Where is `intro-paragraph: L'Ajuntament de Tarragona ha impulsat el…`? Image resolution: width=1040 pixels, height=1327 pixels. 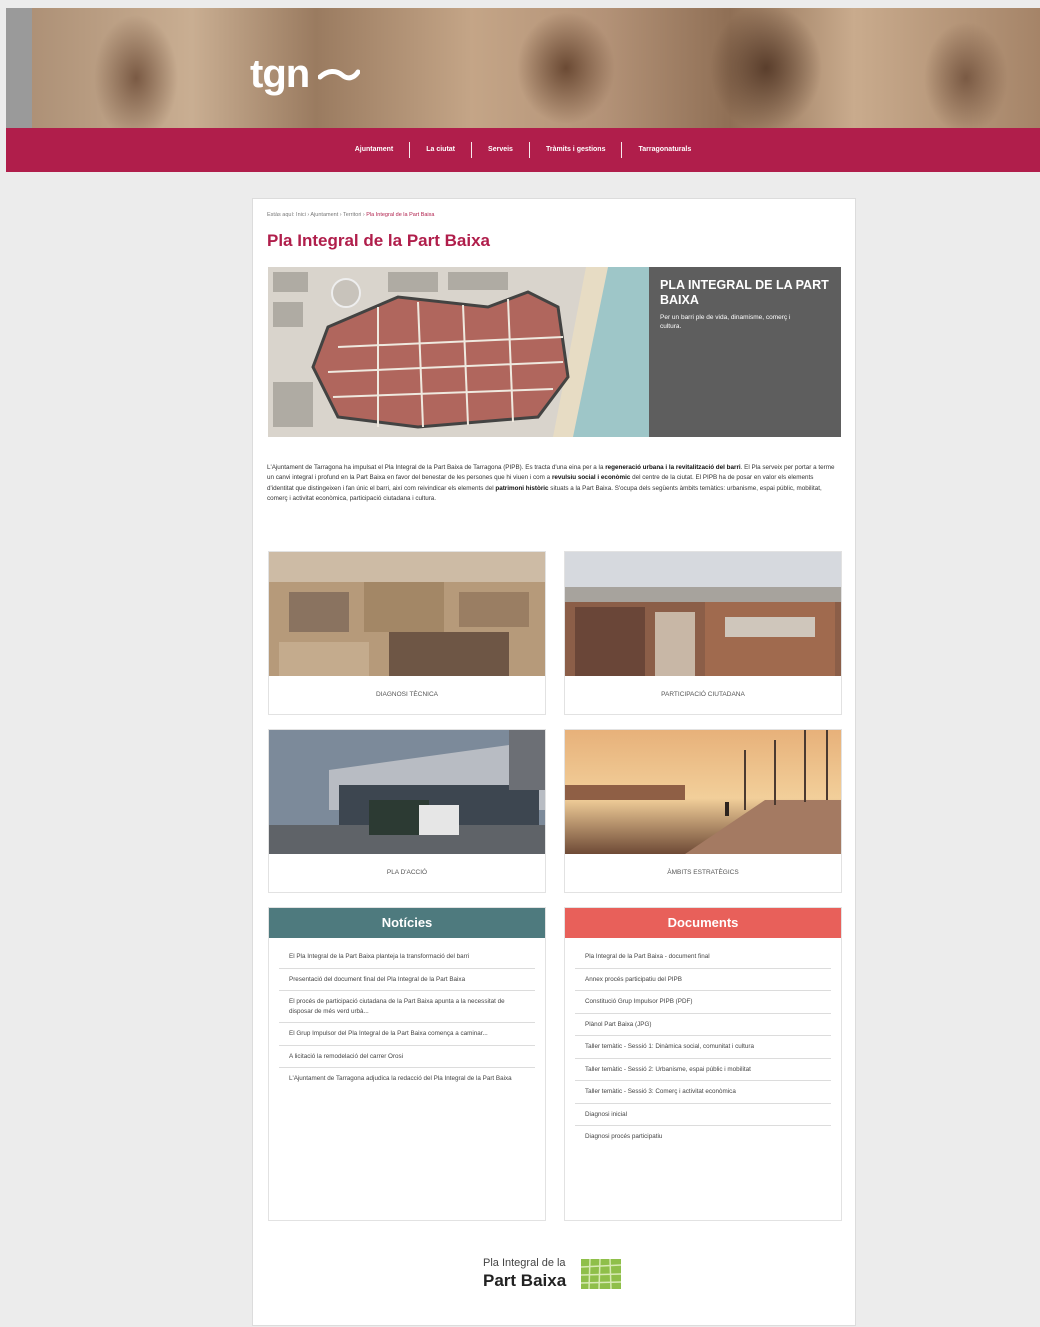
intro-paragraph: L'Ajuntament de Tarragona ha impulsat el… is located at coordinates (554, 483).